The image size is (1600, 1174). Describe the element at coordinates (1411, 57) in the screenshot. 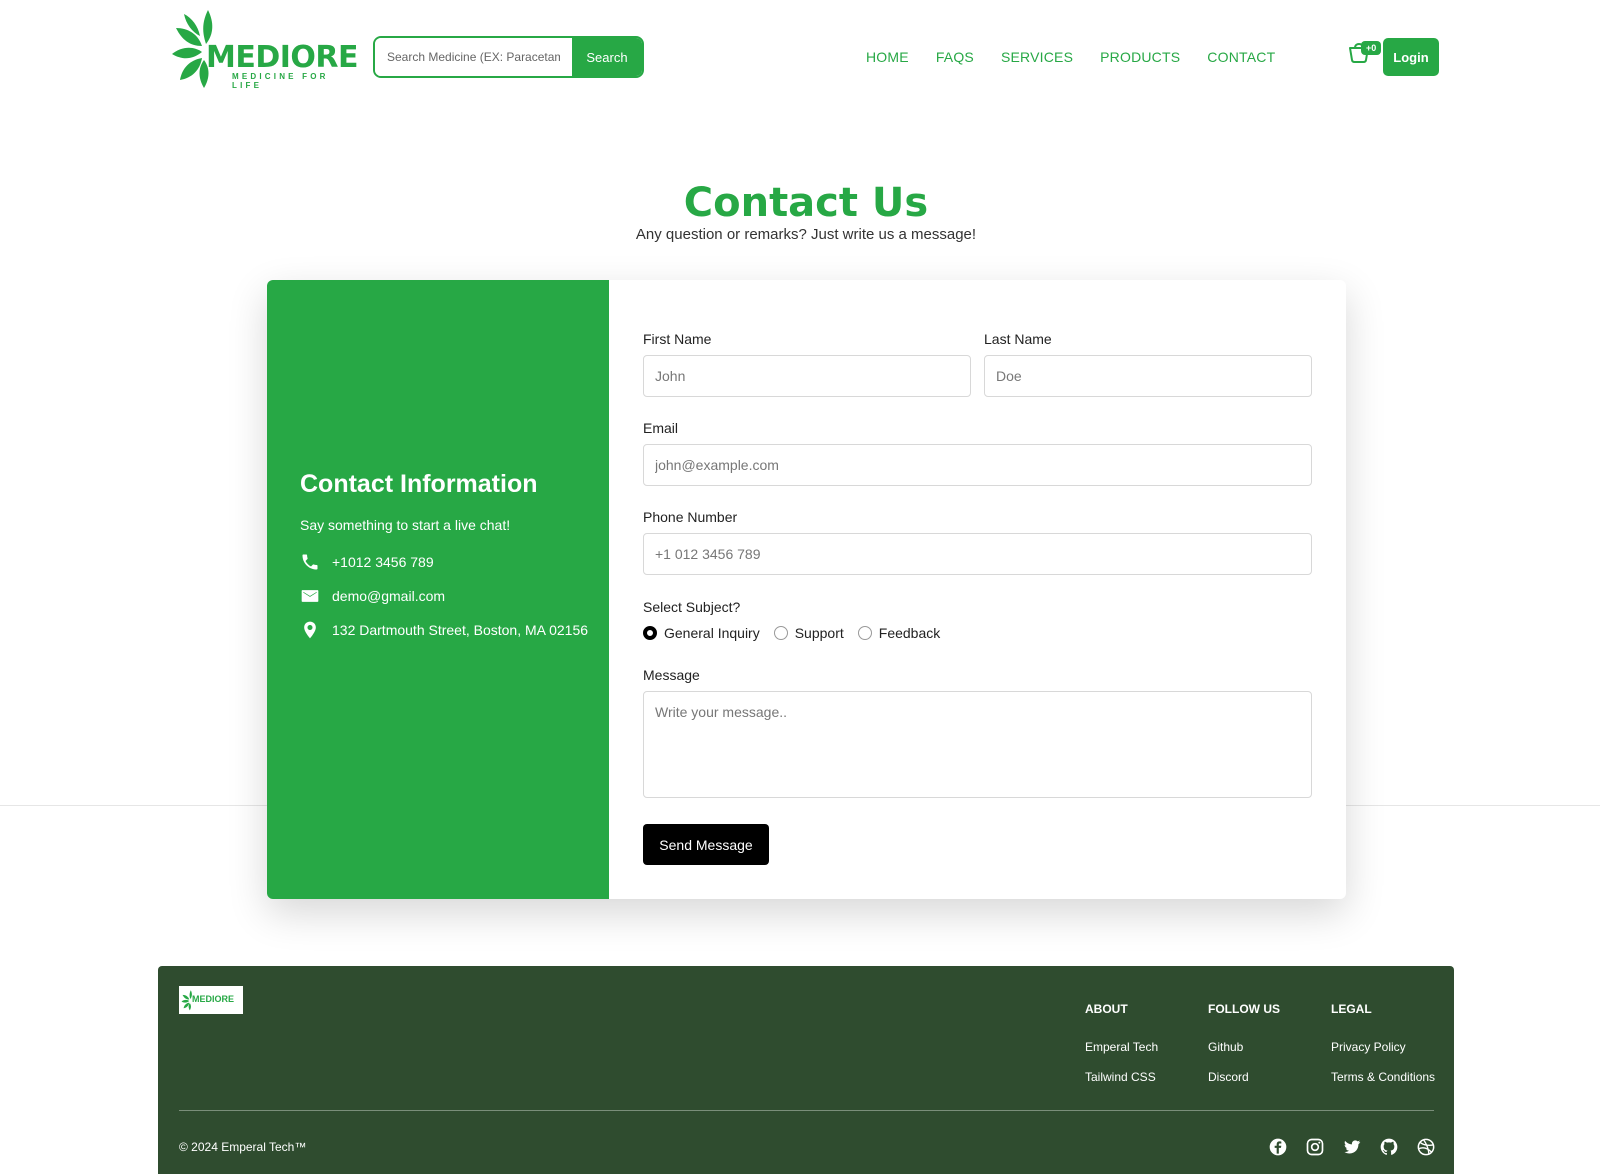

I see `login-button: Login` at that location.